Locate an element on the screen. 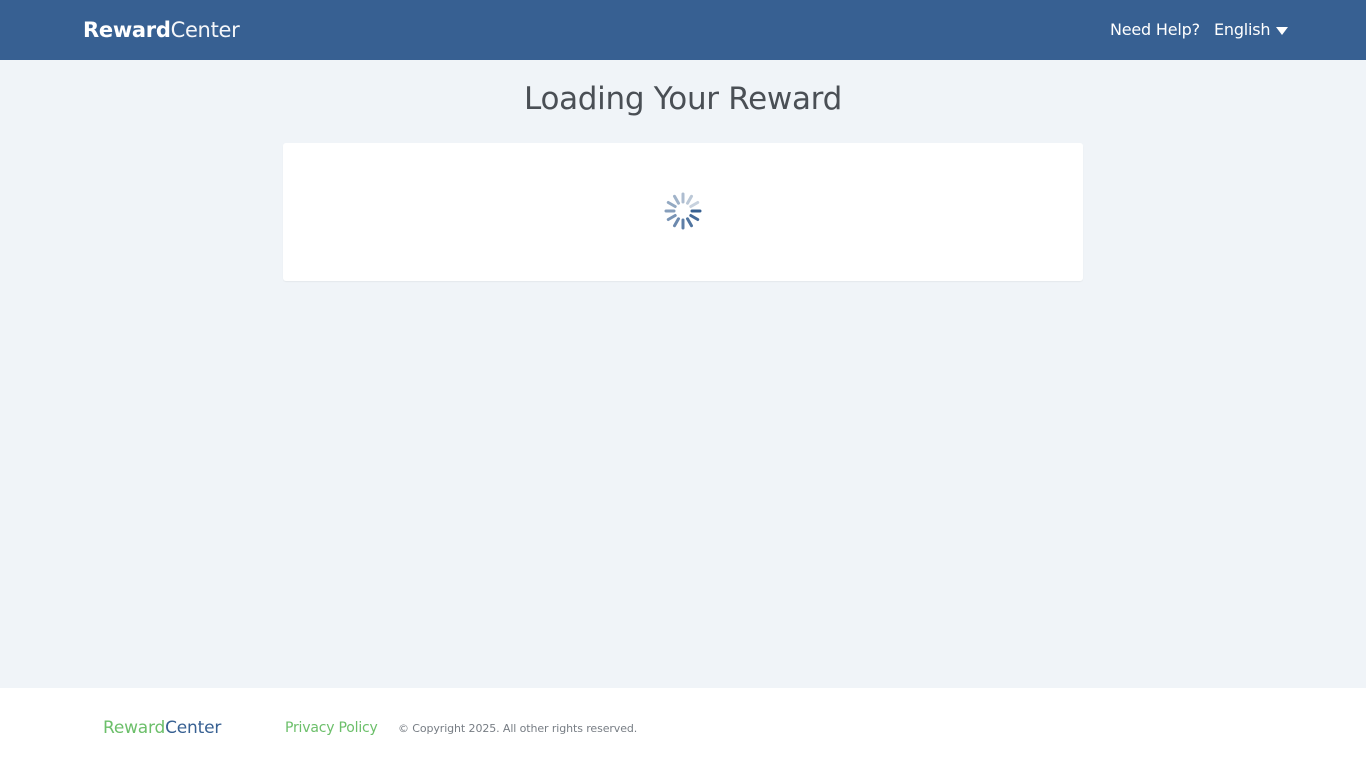 The width and height of the screenshot is (1366, 768). language-dropdown: English is located at coordinates (1251, 30).